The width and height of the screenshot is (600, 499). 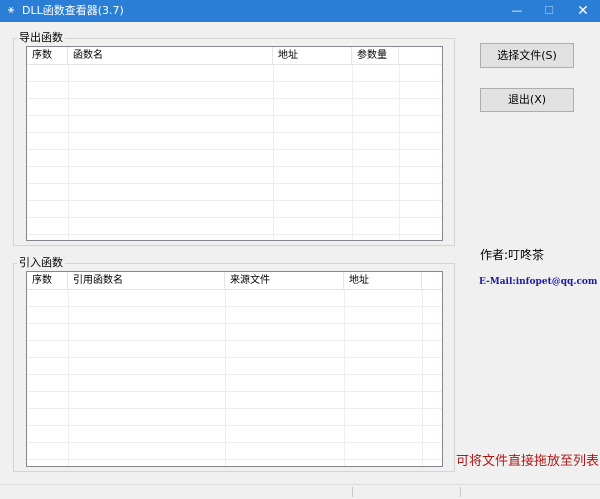 I want to click on window-title: DLL函数查看器(3.7), so click(x=73, y=10).